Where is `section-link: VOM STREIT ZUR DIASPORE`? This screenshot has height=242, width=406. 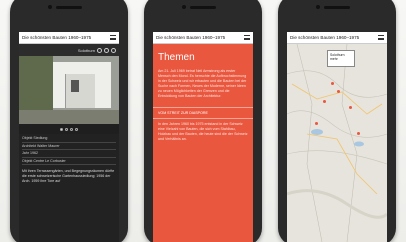
section-link: VOM STREIT ZUR DIASPORE is located at coordinates (203, 113).